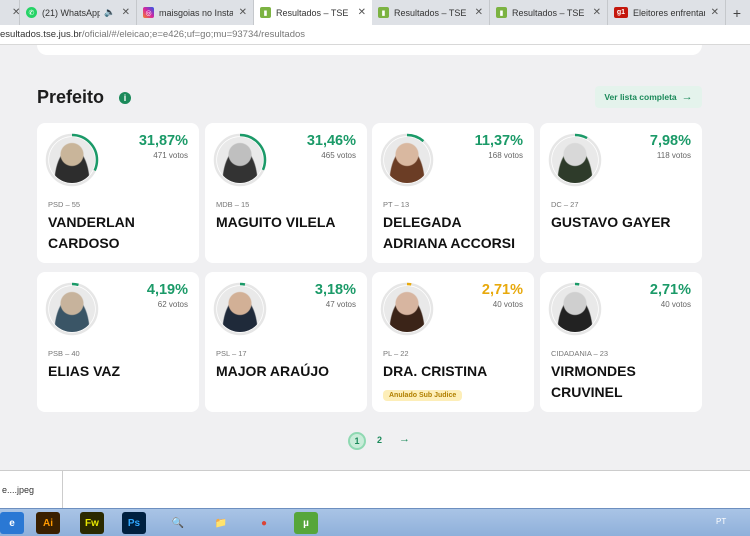 The width and height of the screenshot is (750, 536). I want to click on download-filename: e....jpeg, so click(18, 490).